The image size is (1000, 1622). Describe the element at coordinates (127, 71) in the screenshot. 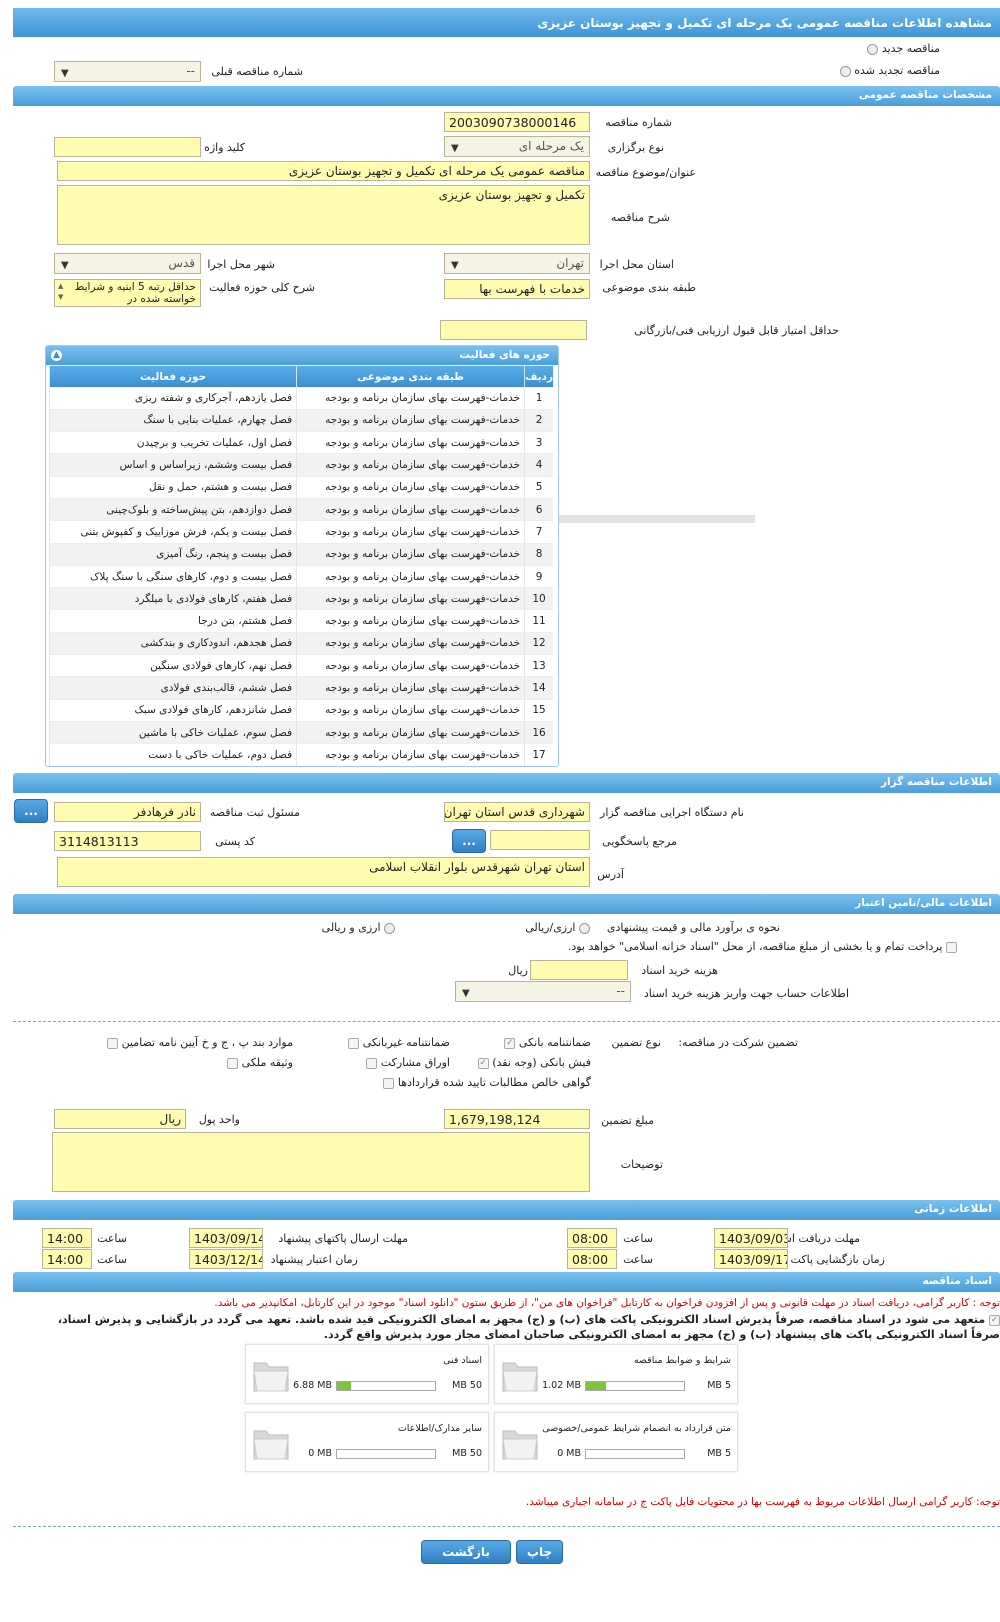

I see `prev-tender-select: -- ▼` at that location.